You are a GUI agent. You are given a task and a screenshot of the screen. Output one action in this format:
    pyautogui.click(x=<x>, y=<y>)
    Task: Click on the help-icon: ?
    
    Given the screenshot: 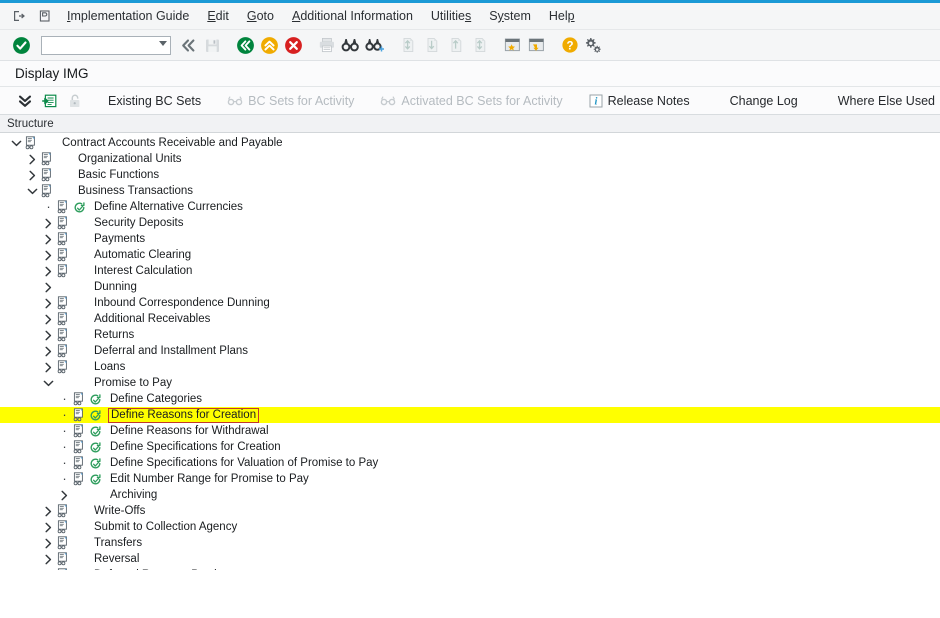 What is the action you would take?
    pyautogui.click(x=569, y=45)
    